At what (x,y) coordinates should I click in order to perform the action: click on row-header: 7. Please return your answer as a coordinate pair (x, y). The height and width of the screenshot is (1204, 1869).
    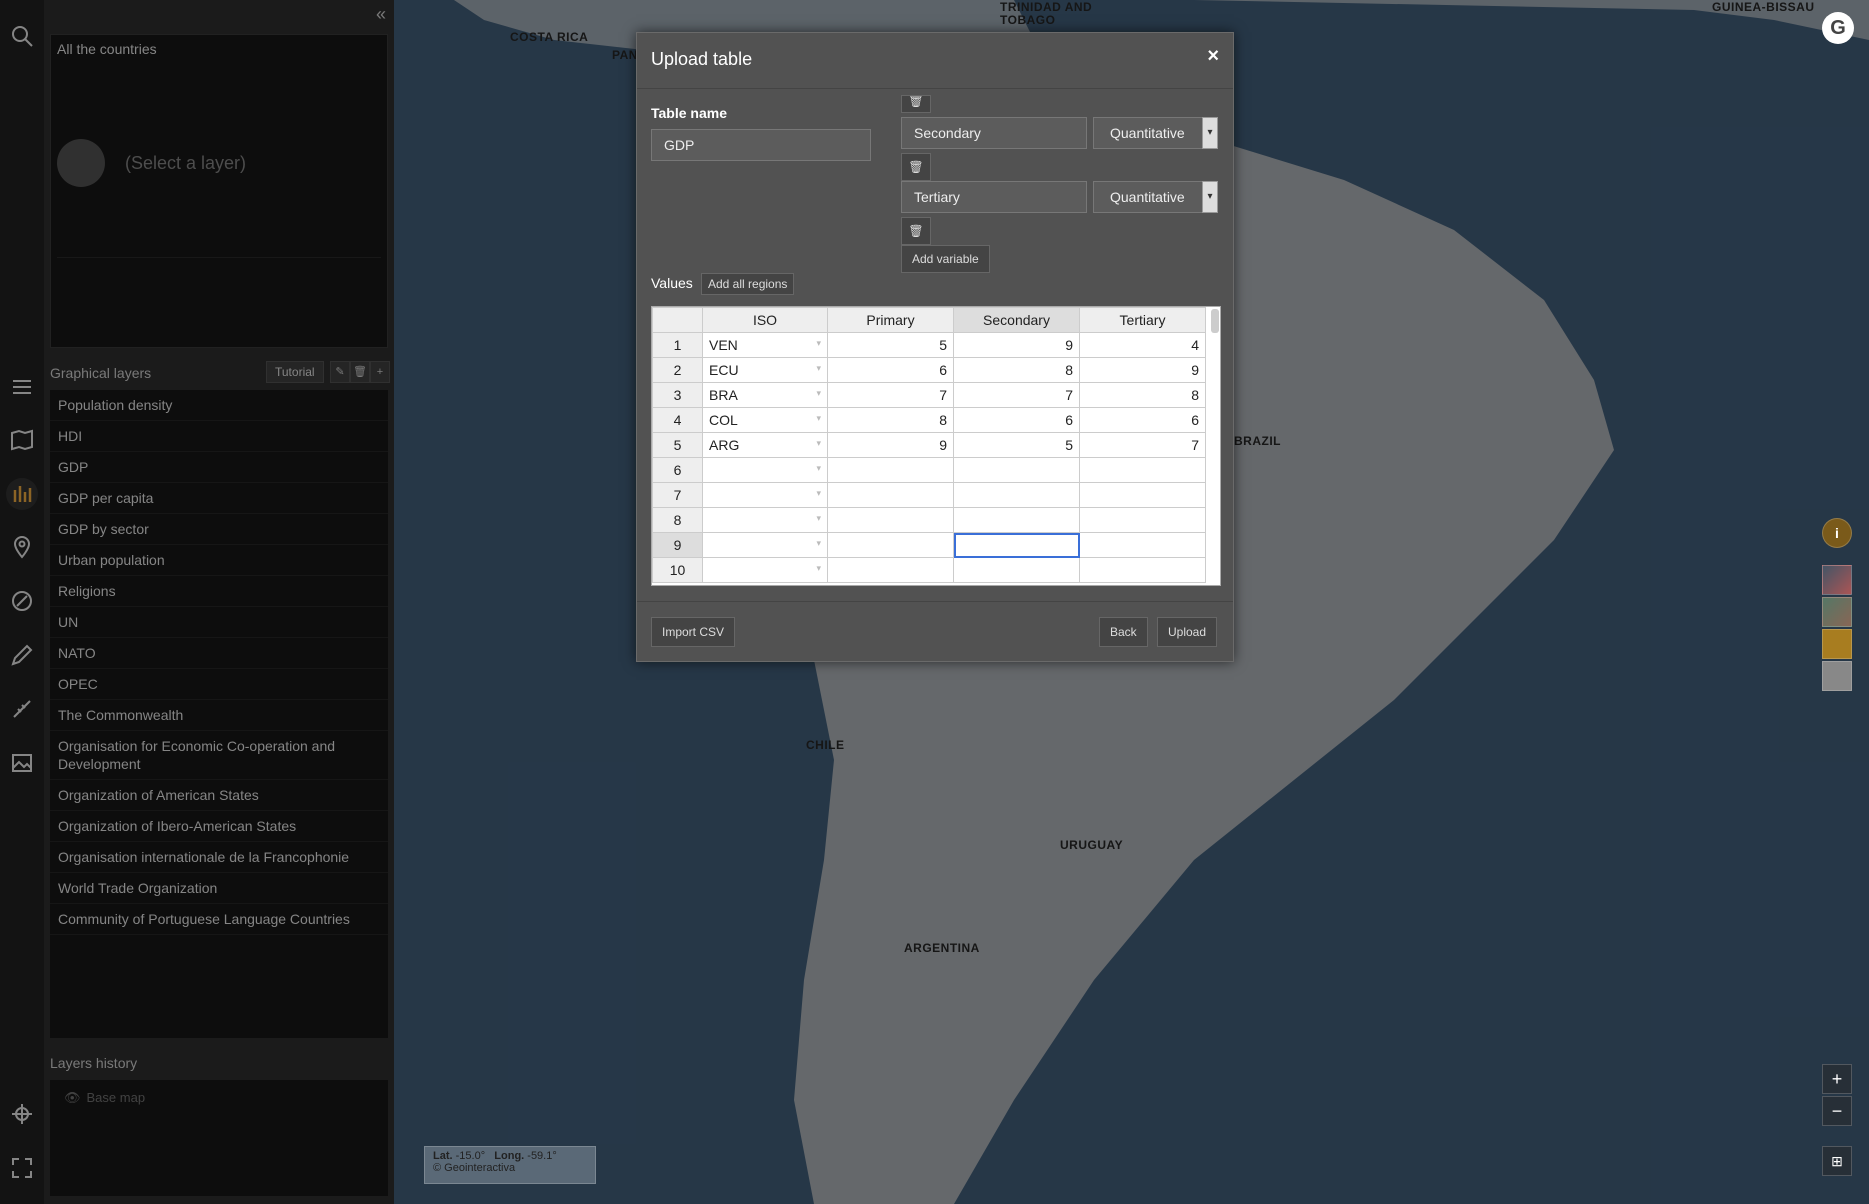
    Looking at the image, I should click on (677, 495).